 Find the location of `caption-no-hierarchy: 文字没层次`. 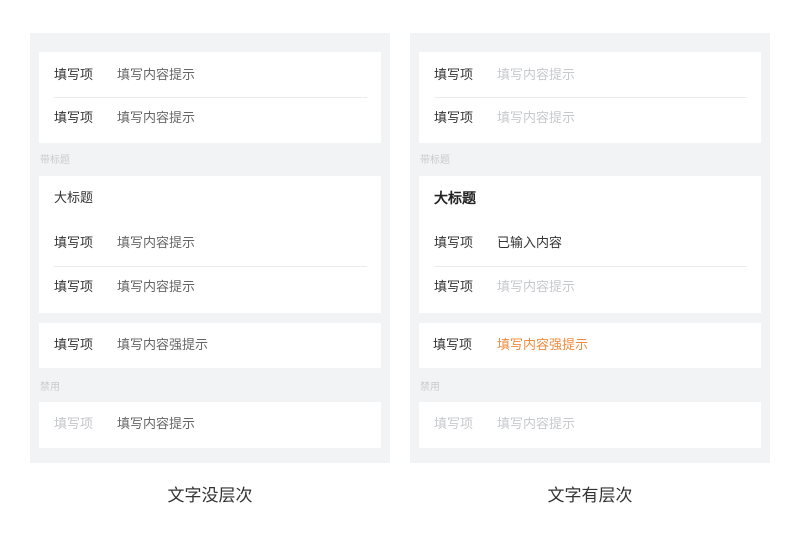

caption-no-hierarchy: 文字没层次 is located at coordinates (210, 496).